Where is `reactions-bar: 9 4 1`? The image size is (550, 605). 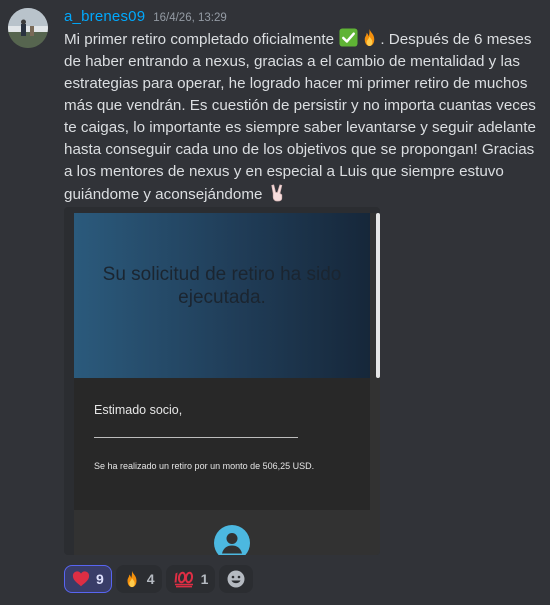
reactions-bar: 9 4 1 is located at coordinates (159, 579).